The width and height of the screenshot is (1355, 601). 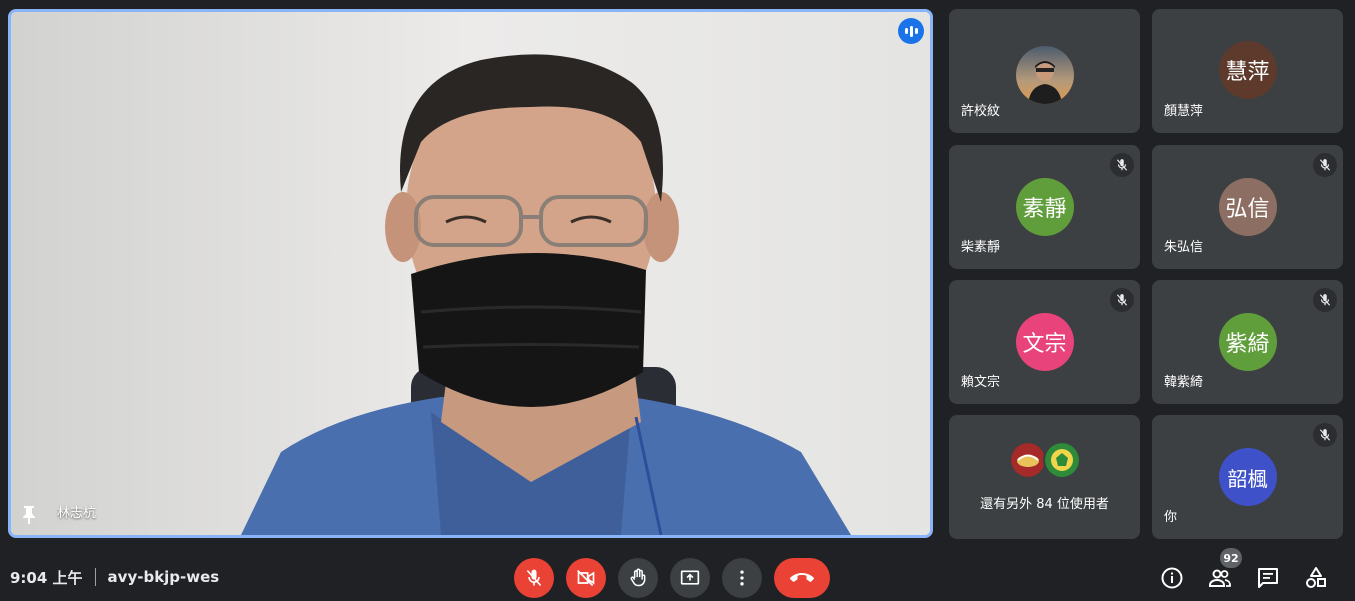 I want to click on others-tile: 還有另外 84 位使用者, so click(x=1044, y=477).